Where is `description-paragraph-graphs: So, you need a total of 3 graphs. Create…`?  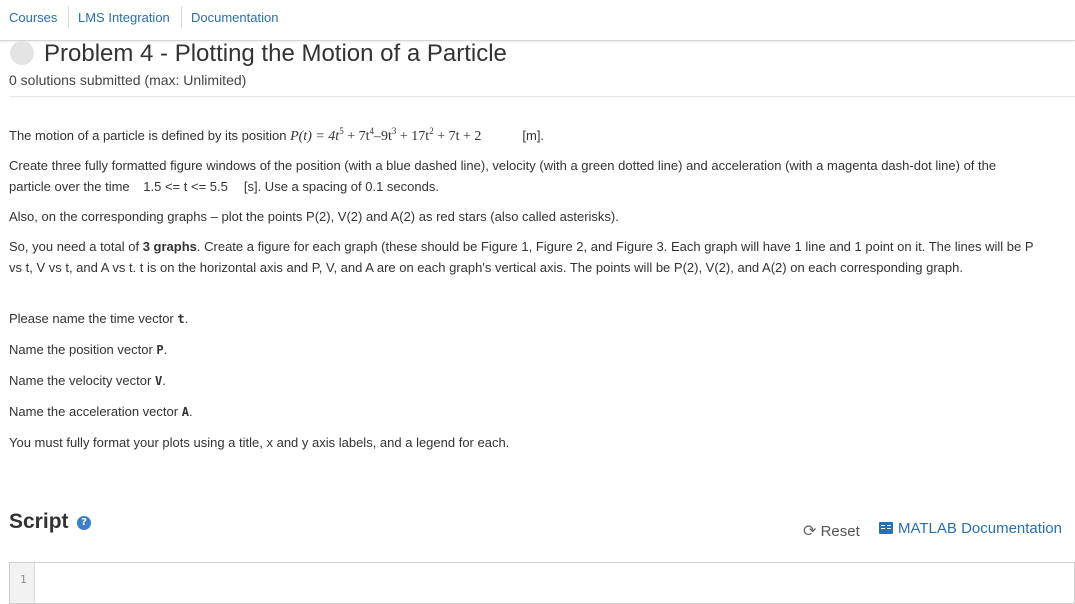 description-paragraph-graphs: So, you need a total of 3 graphs. Create… is located at coordinates (521, 257).